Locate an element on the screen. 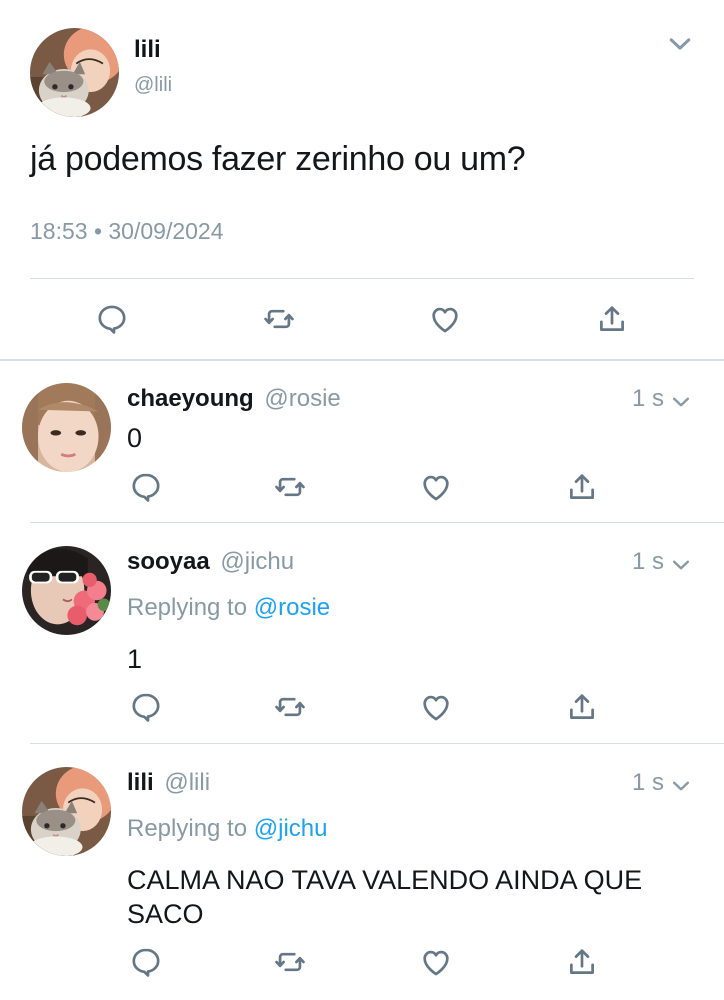 The width and height of the screenshot is (724, 1000). reply-header: sooyaa @jichu is located at coordinates (210, 562).